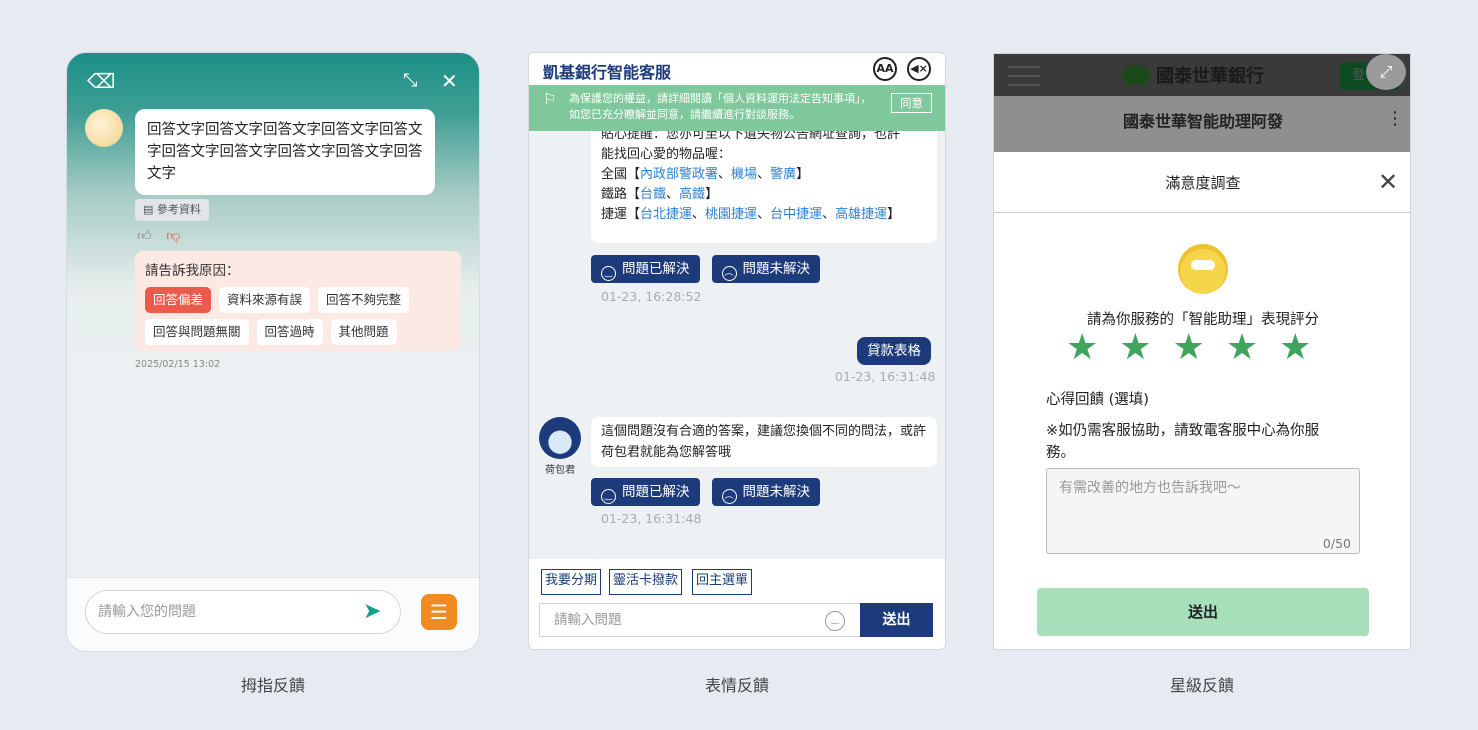 The height and width of the screenshot is (730, 1478). I want to click on card-line-national: 全國【內政部警政署、機場、警廣】, so click(705, 174).